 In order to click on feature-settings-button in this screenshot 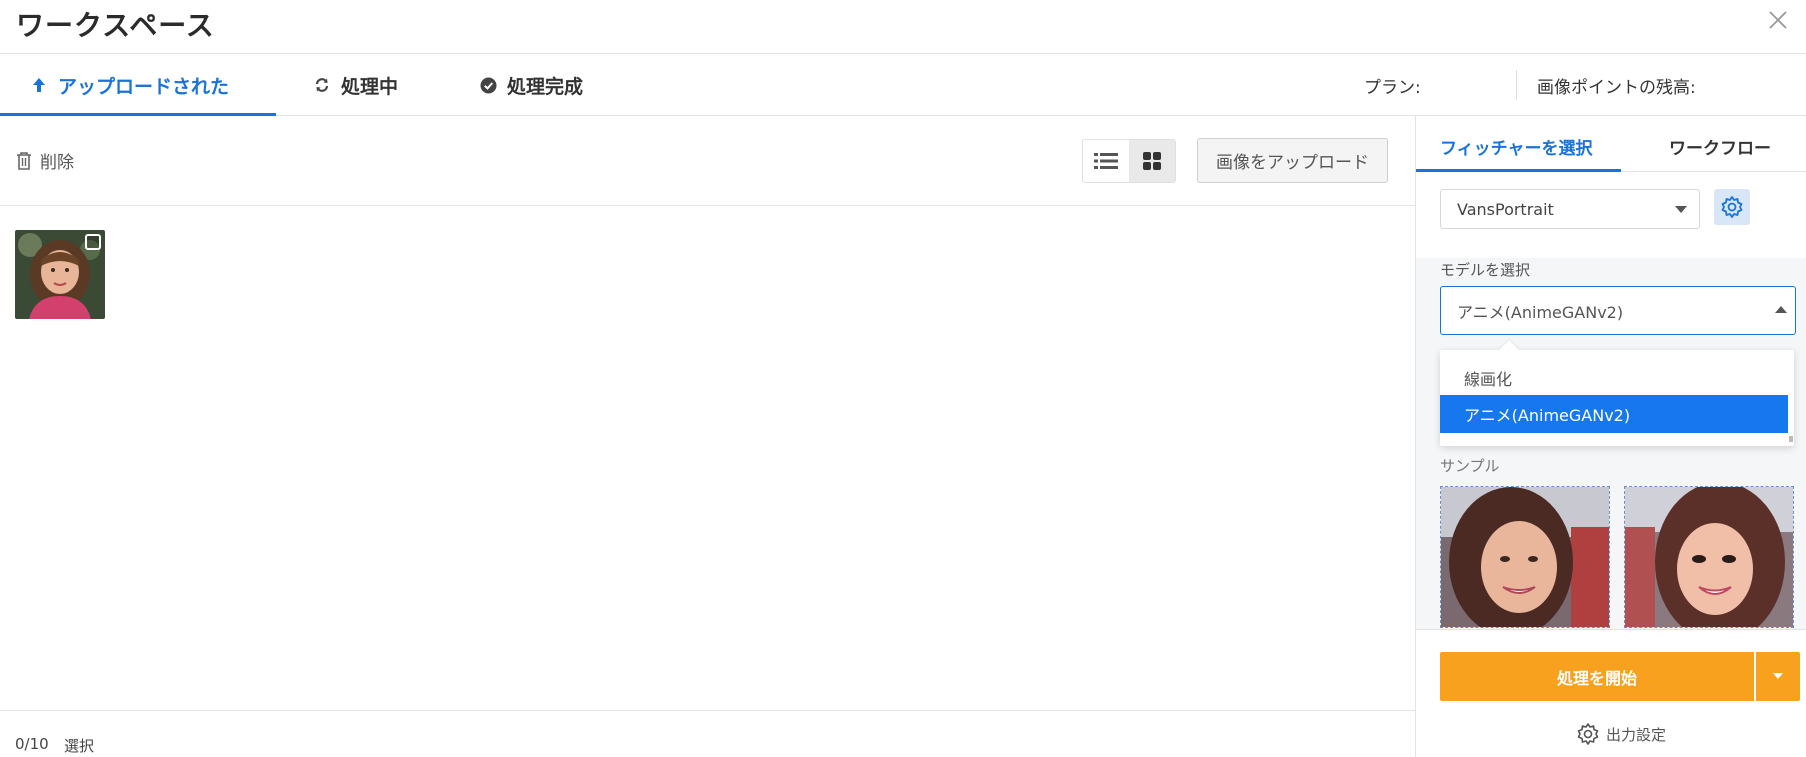, I will do `click(1732, 207)`.